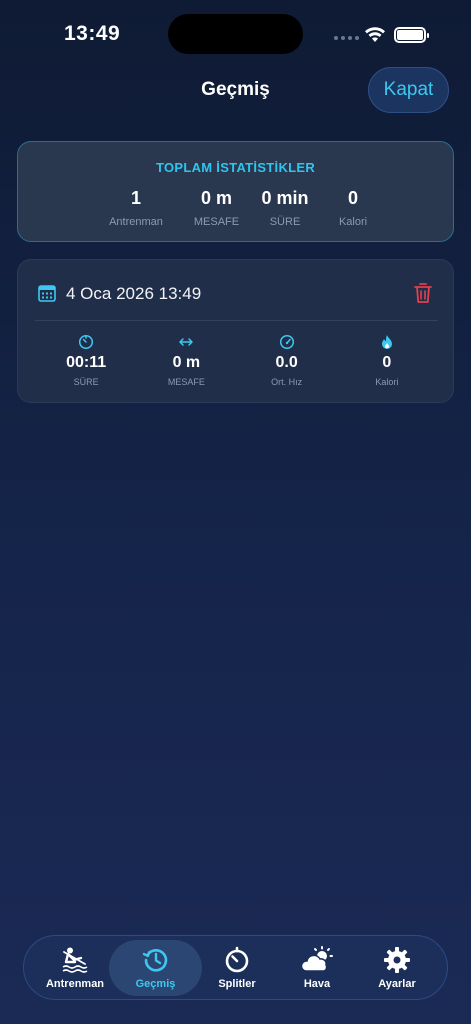 This screenshot has width=471, height=1024. Describe the element at coordinates (86, 382) in the screenshot. I see `metric-label: SÜRE` at that location.